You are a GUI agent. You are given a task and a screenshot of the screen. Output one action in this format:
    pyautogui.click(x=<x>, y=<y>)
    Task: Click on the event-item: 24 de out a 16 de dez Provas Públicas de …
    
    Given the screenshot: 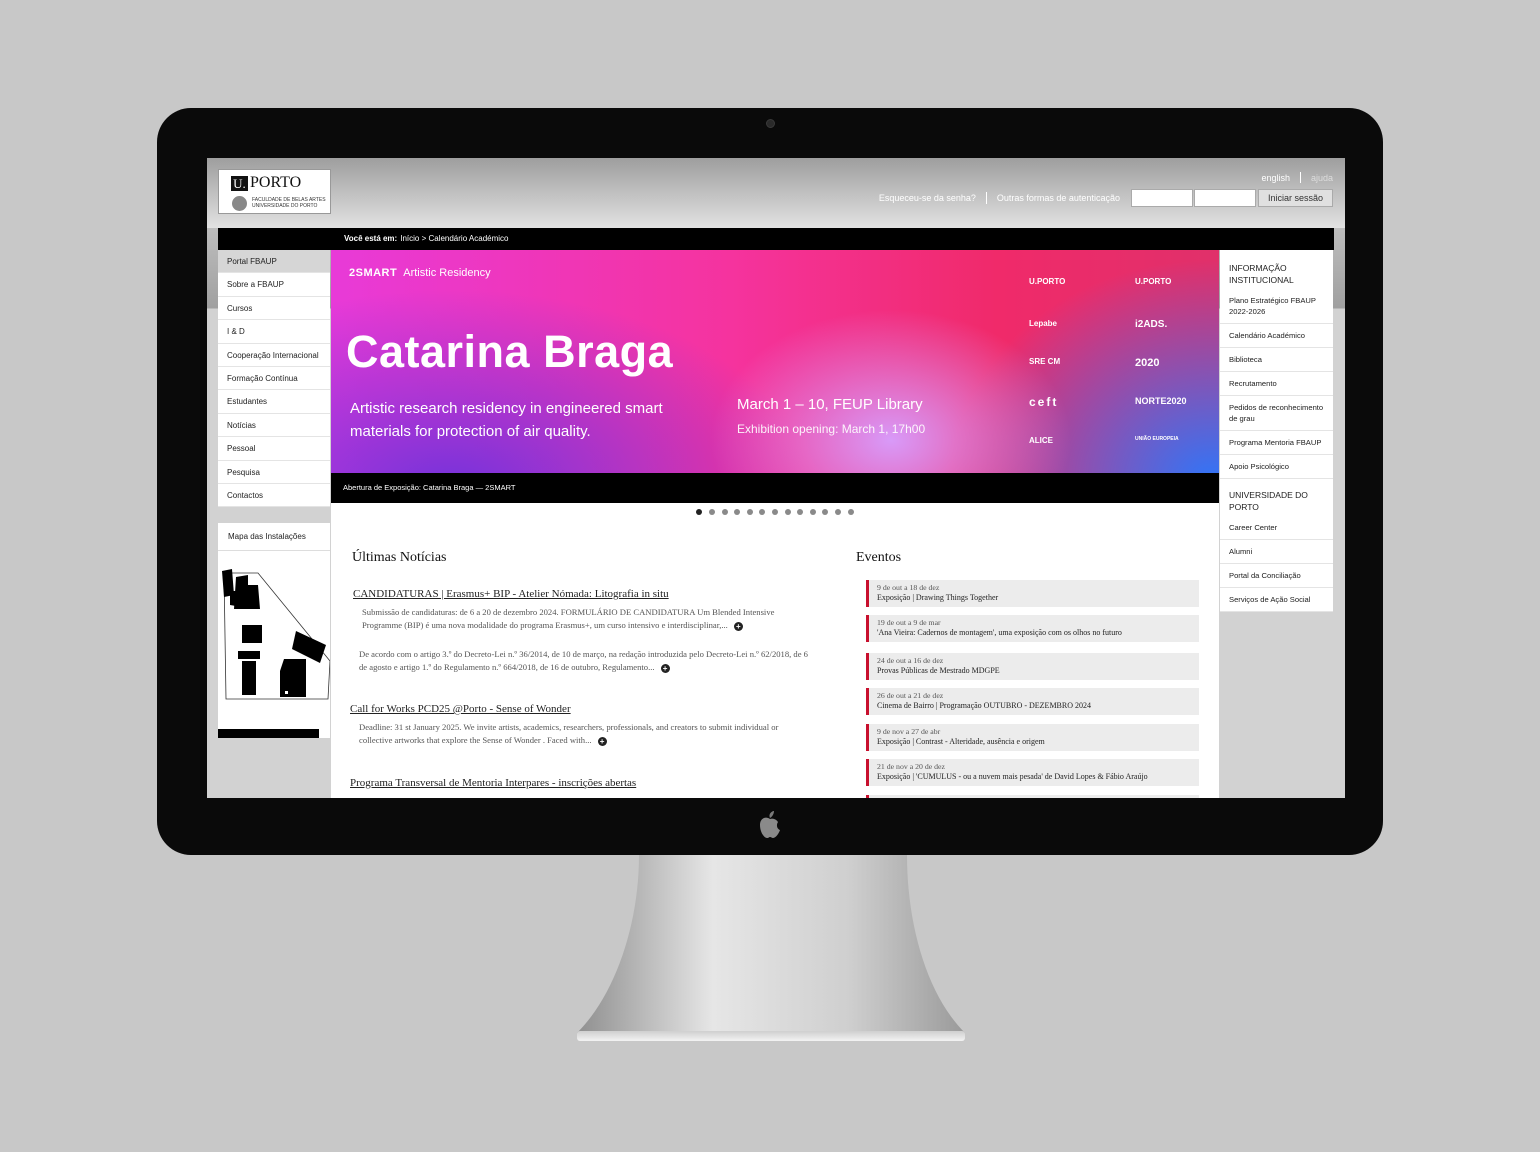 What is the action you would take?
    pyautogui.click(x=1032, y=666)
    